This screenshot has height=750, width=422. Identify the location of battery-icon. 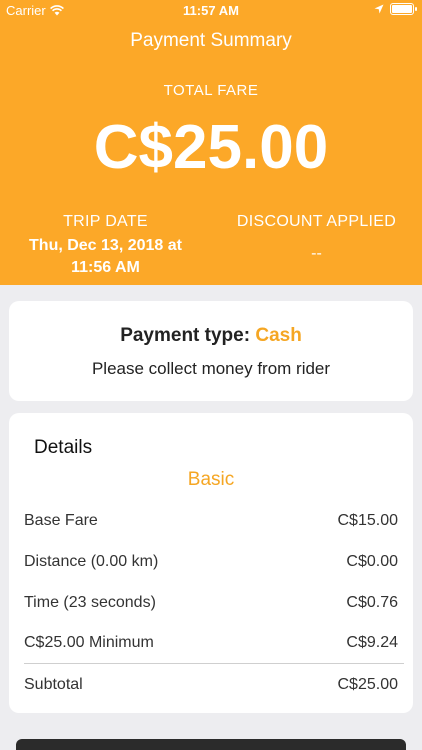
(403, 9).